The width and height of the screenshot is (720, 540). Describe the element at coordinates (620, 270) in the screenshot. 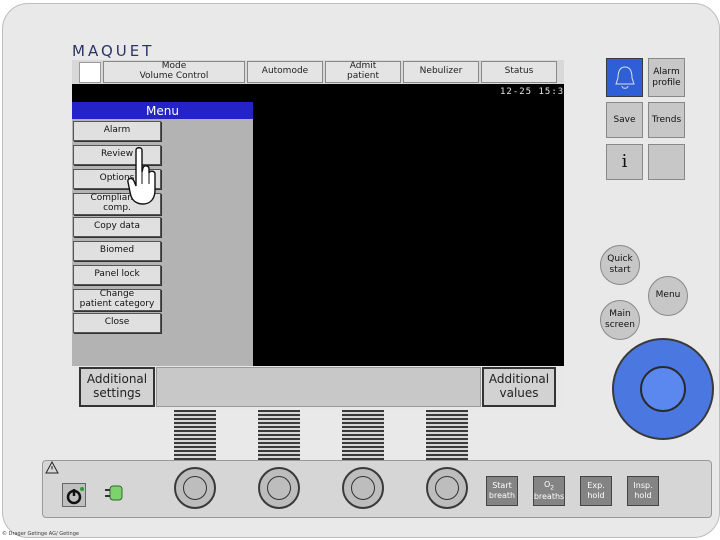

I see `quick-start-label-2: start` at that location.